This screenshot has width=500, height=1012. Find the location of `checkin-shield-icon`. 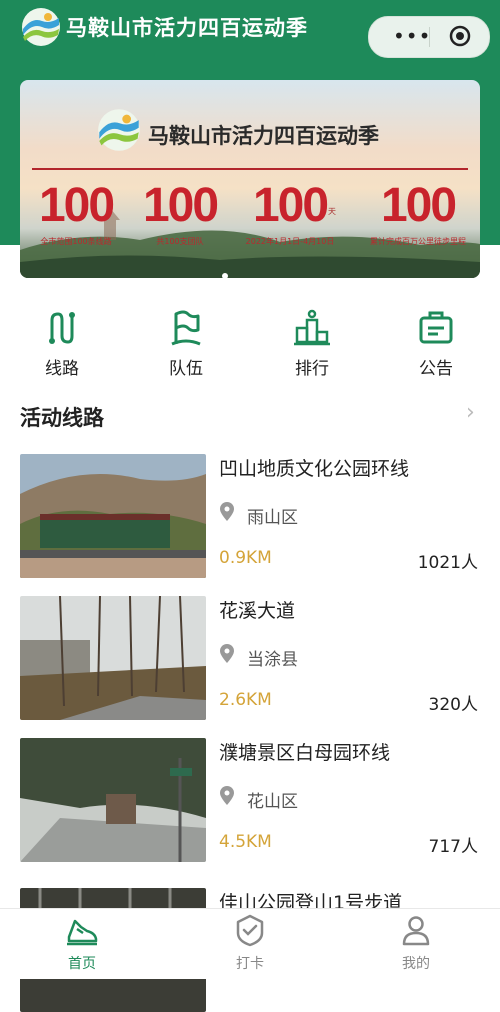

checkin-shield-icon is located at coordinates (250, 930).